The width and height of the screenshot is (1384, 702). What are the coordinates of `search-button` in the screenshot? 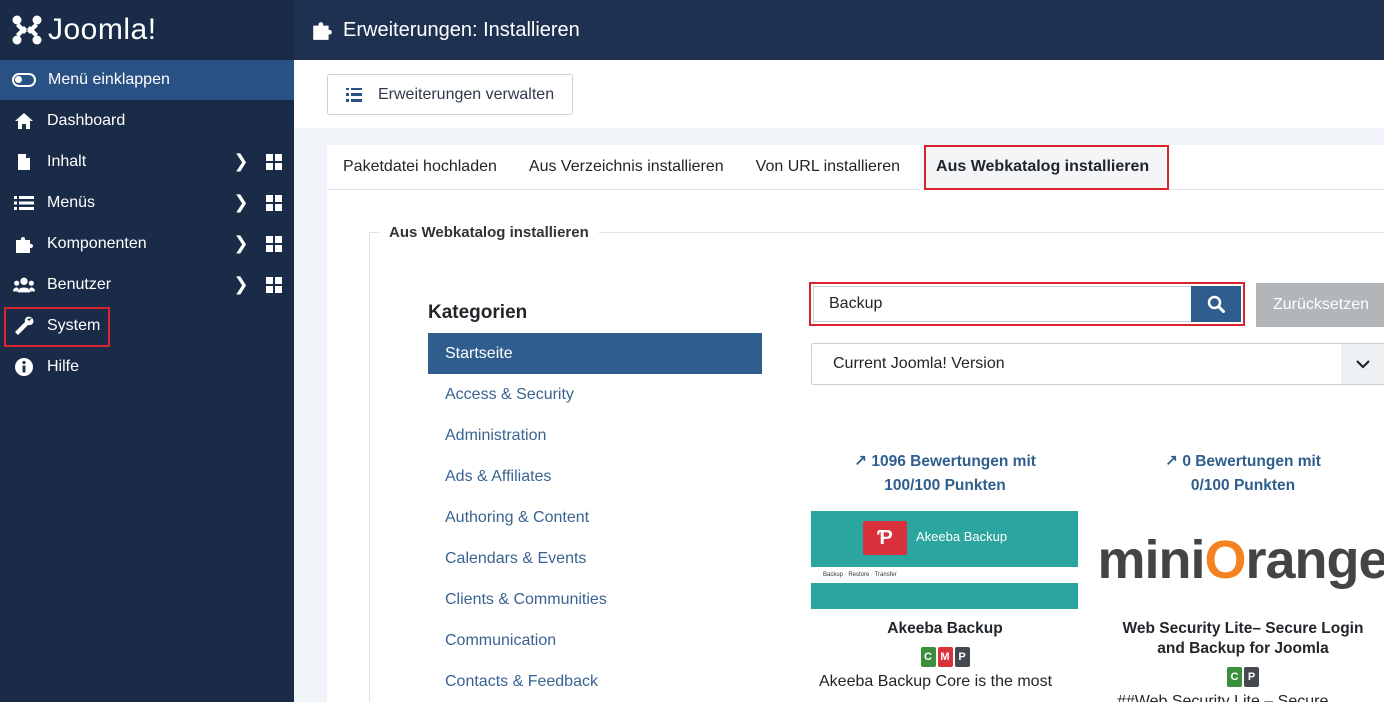 It's located at (1216, 304).